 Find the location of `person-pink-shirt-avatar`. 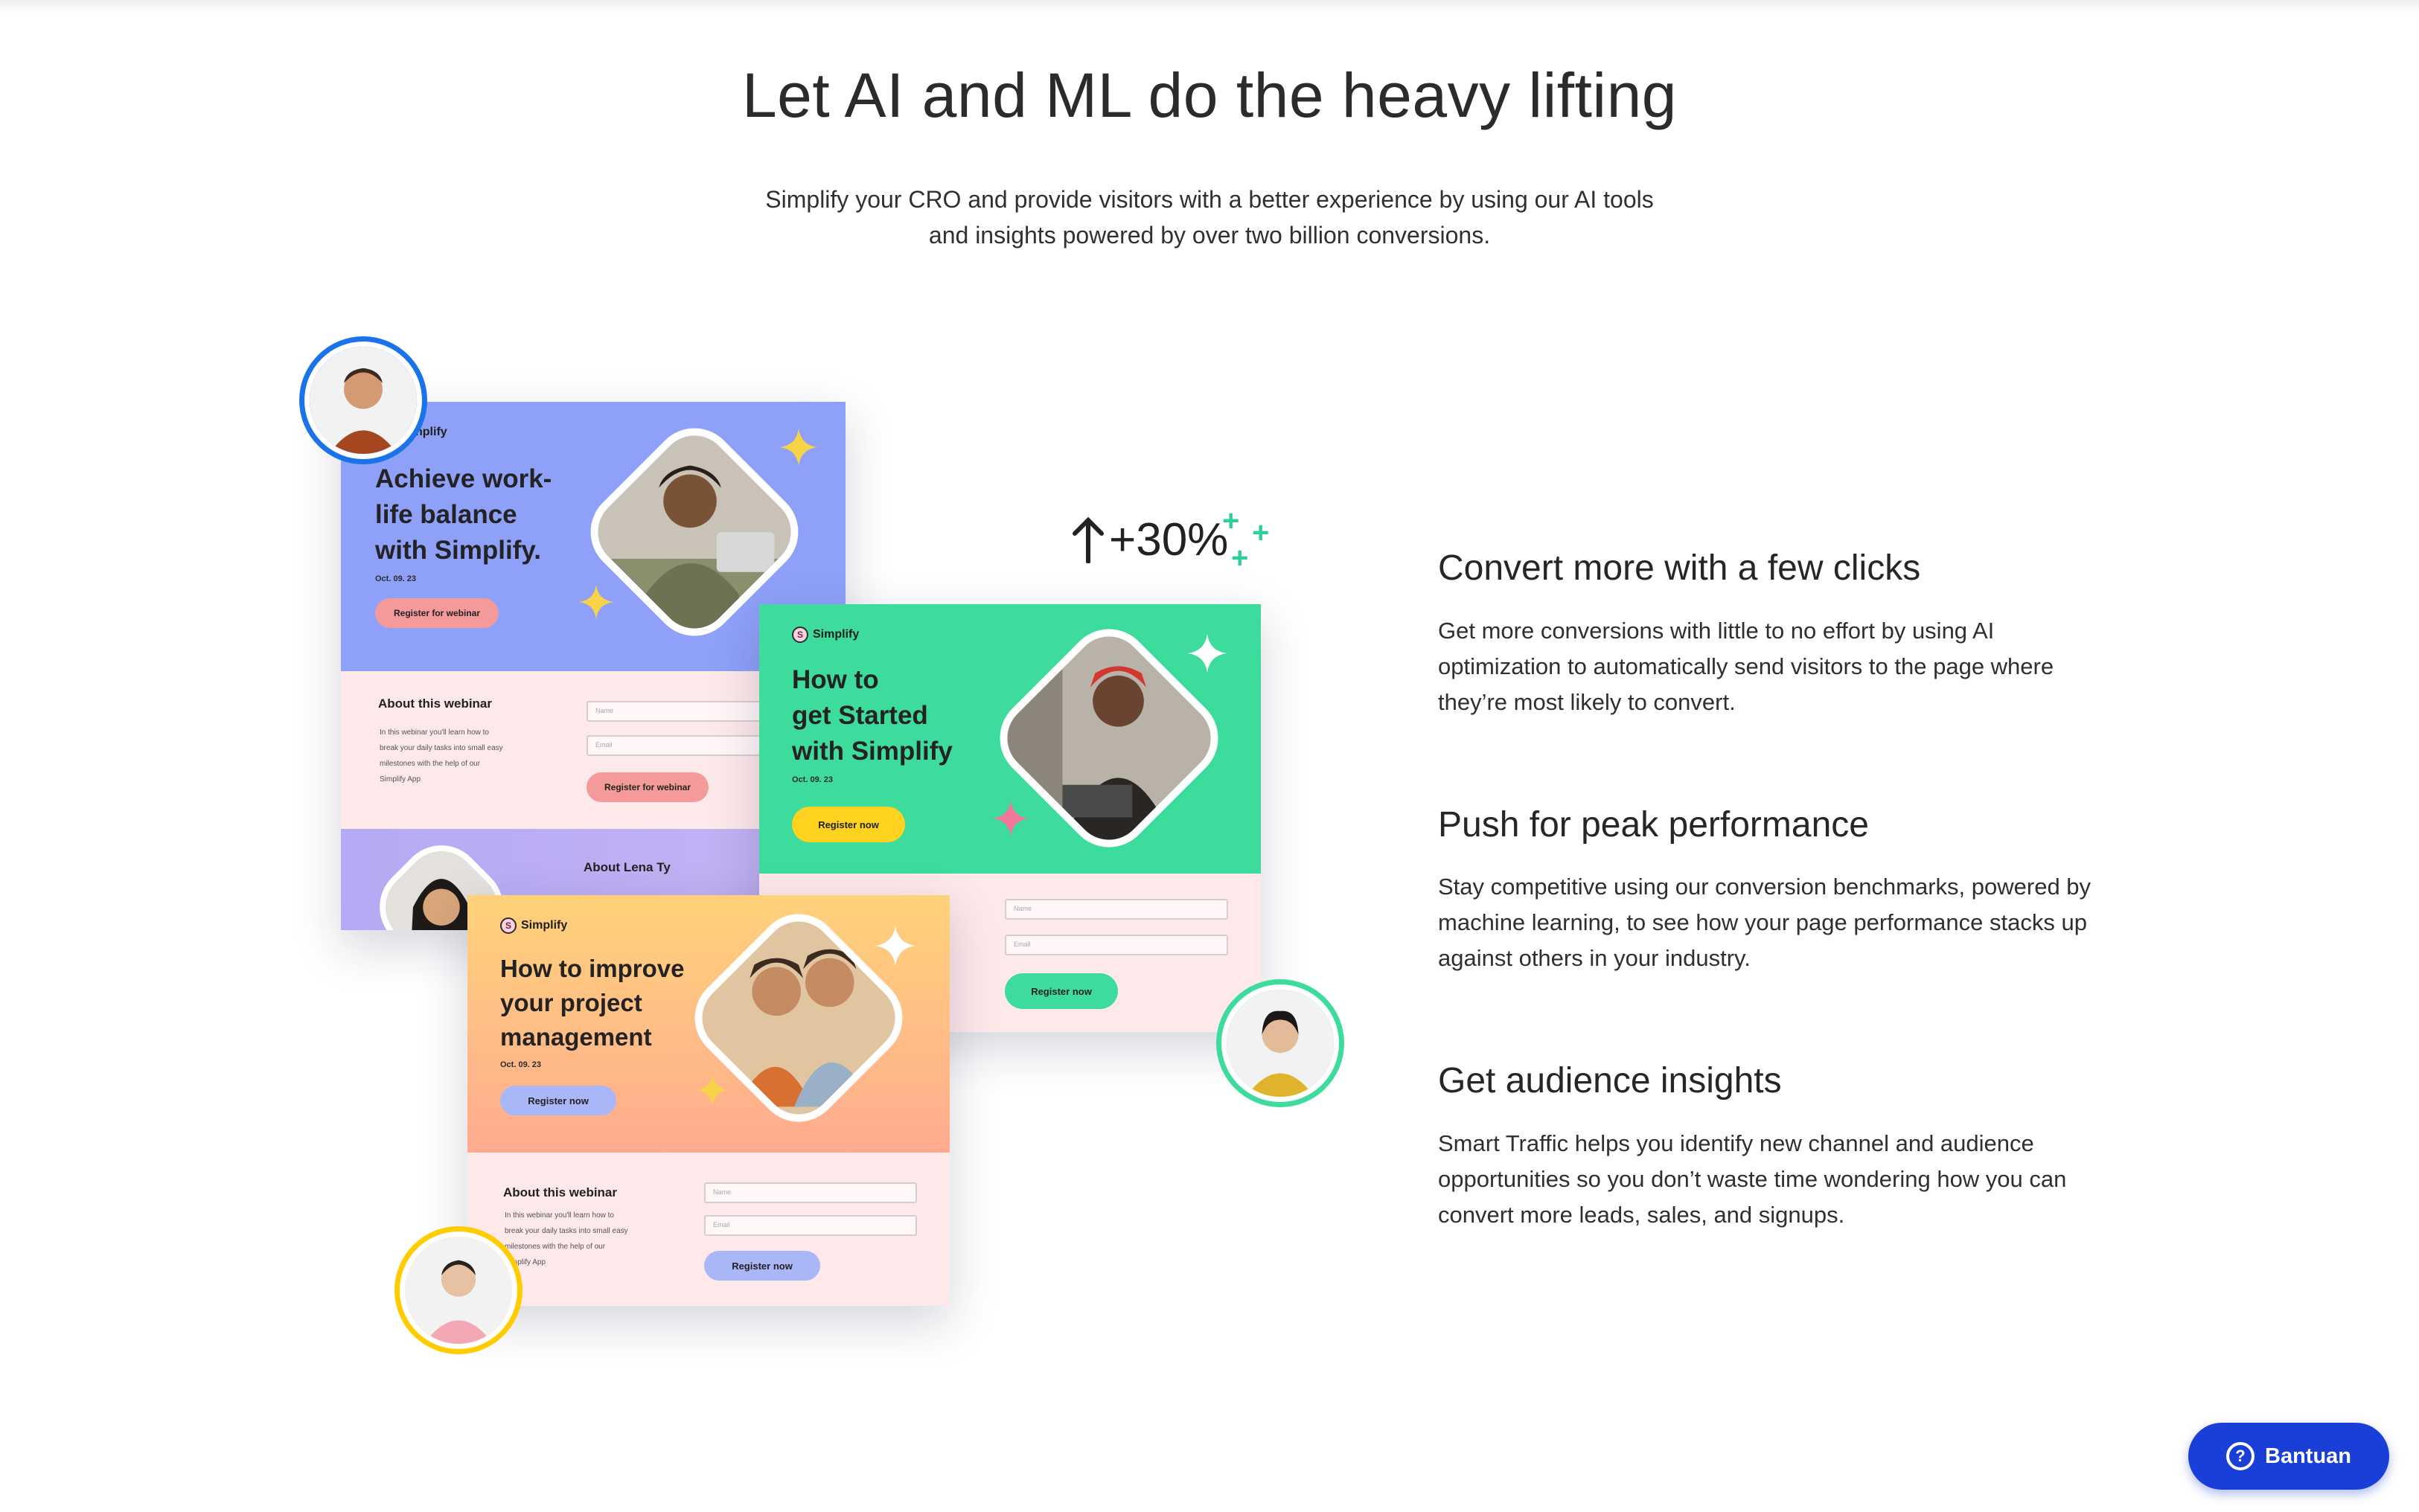

person-pink-shirt-avatar is located at coordinates (458, 1290).